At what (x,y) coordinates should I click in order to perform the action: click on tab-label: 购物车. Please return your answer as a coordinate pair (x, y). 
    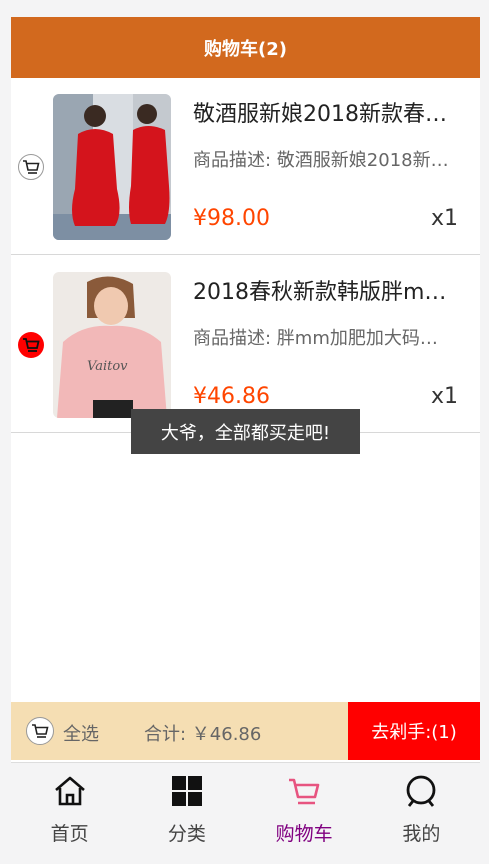
    Looking at the image, I should click on (304, 834).